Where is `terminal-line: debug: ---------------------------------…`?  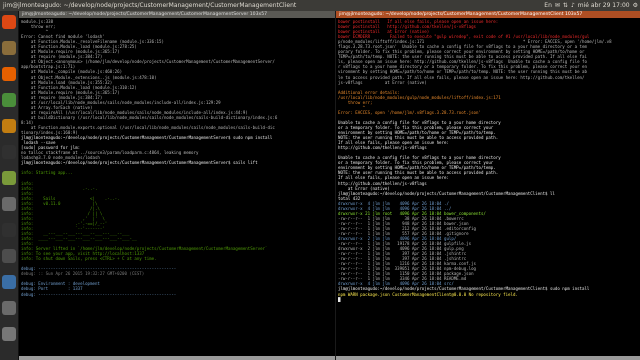 terminal-line: debug: ---------------------------------… is located at coordinates (99, 294).